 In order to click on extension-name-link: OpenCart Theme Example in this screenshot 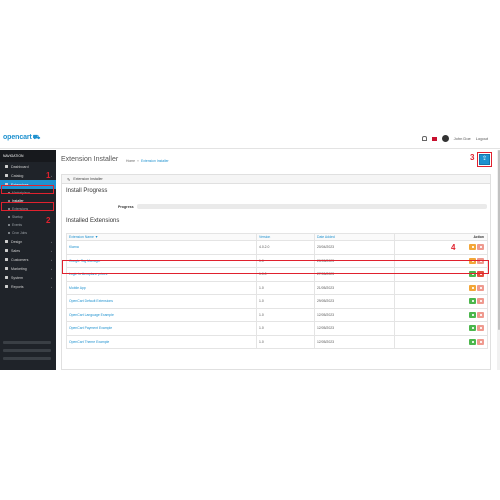, I will do `click(161, 341)`.